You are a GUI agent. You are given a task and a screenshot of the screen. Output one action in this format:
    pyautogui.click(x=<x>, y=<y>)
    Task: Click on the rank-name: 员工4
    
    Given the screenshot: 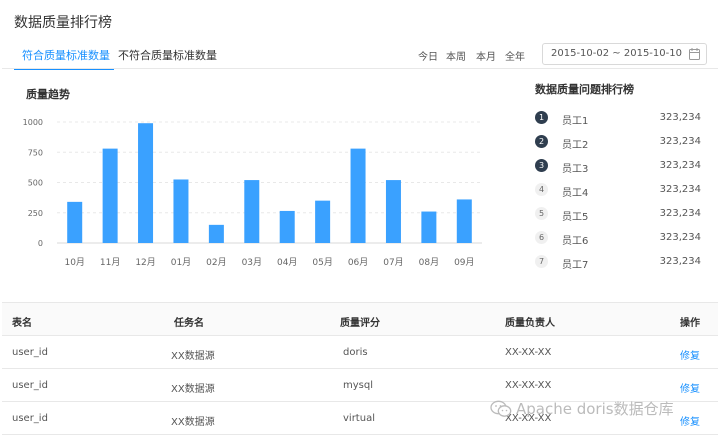 What is the action you would take?
    pyautogui.click(x=575, y=193)
    